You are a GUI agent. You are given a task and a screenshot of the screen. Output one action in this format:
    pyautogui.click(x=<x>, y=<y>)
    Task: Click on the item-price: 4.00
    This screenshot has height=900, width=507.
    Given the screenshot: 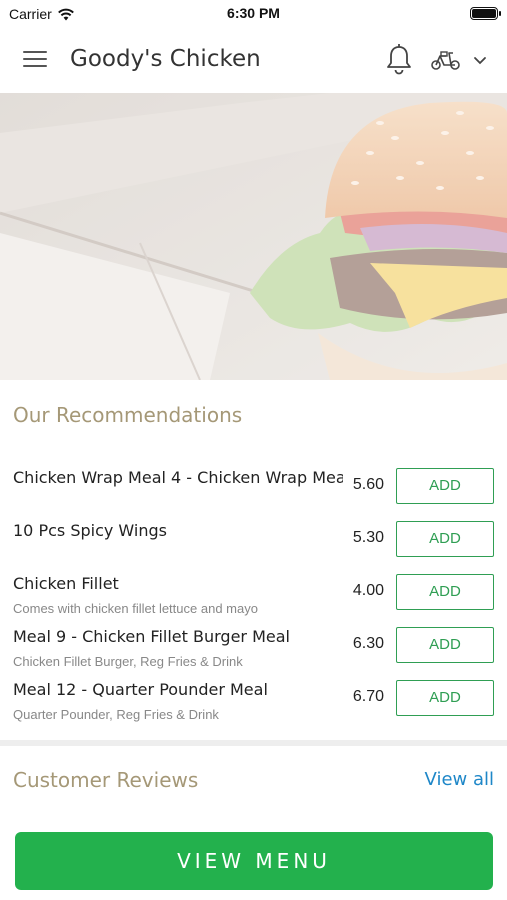 What is the action you would take?
    pyautogui.click(x=368, y=590)
    